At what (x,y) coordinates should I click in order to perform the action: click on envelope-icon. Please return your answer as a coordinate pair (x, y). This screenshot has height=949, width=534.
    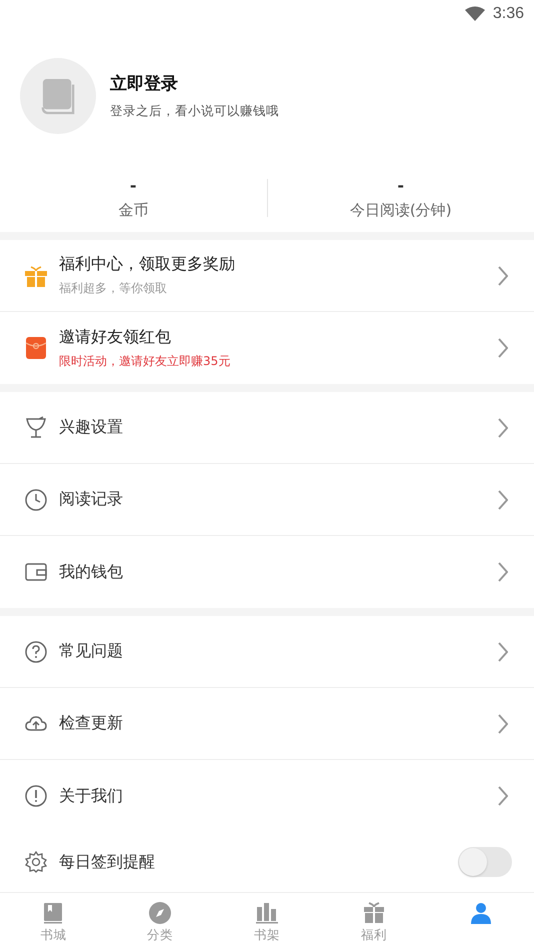
    Looking at the image, I should click on (36, 348).